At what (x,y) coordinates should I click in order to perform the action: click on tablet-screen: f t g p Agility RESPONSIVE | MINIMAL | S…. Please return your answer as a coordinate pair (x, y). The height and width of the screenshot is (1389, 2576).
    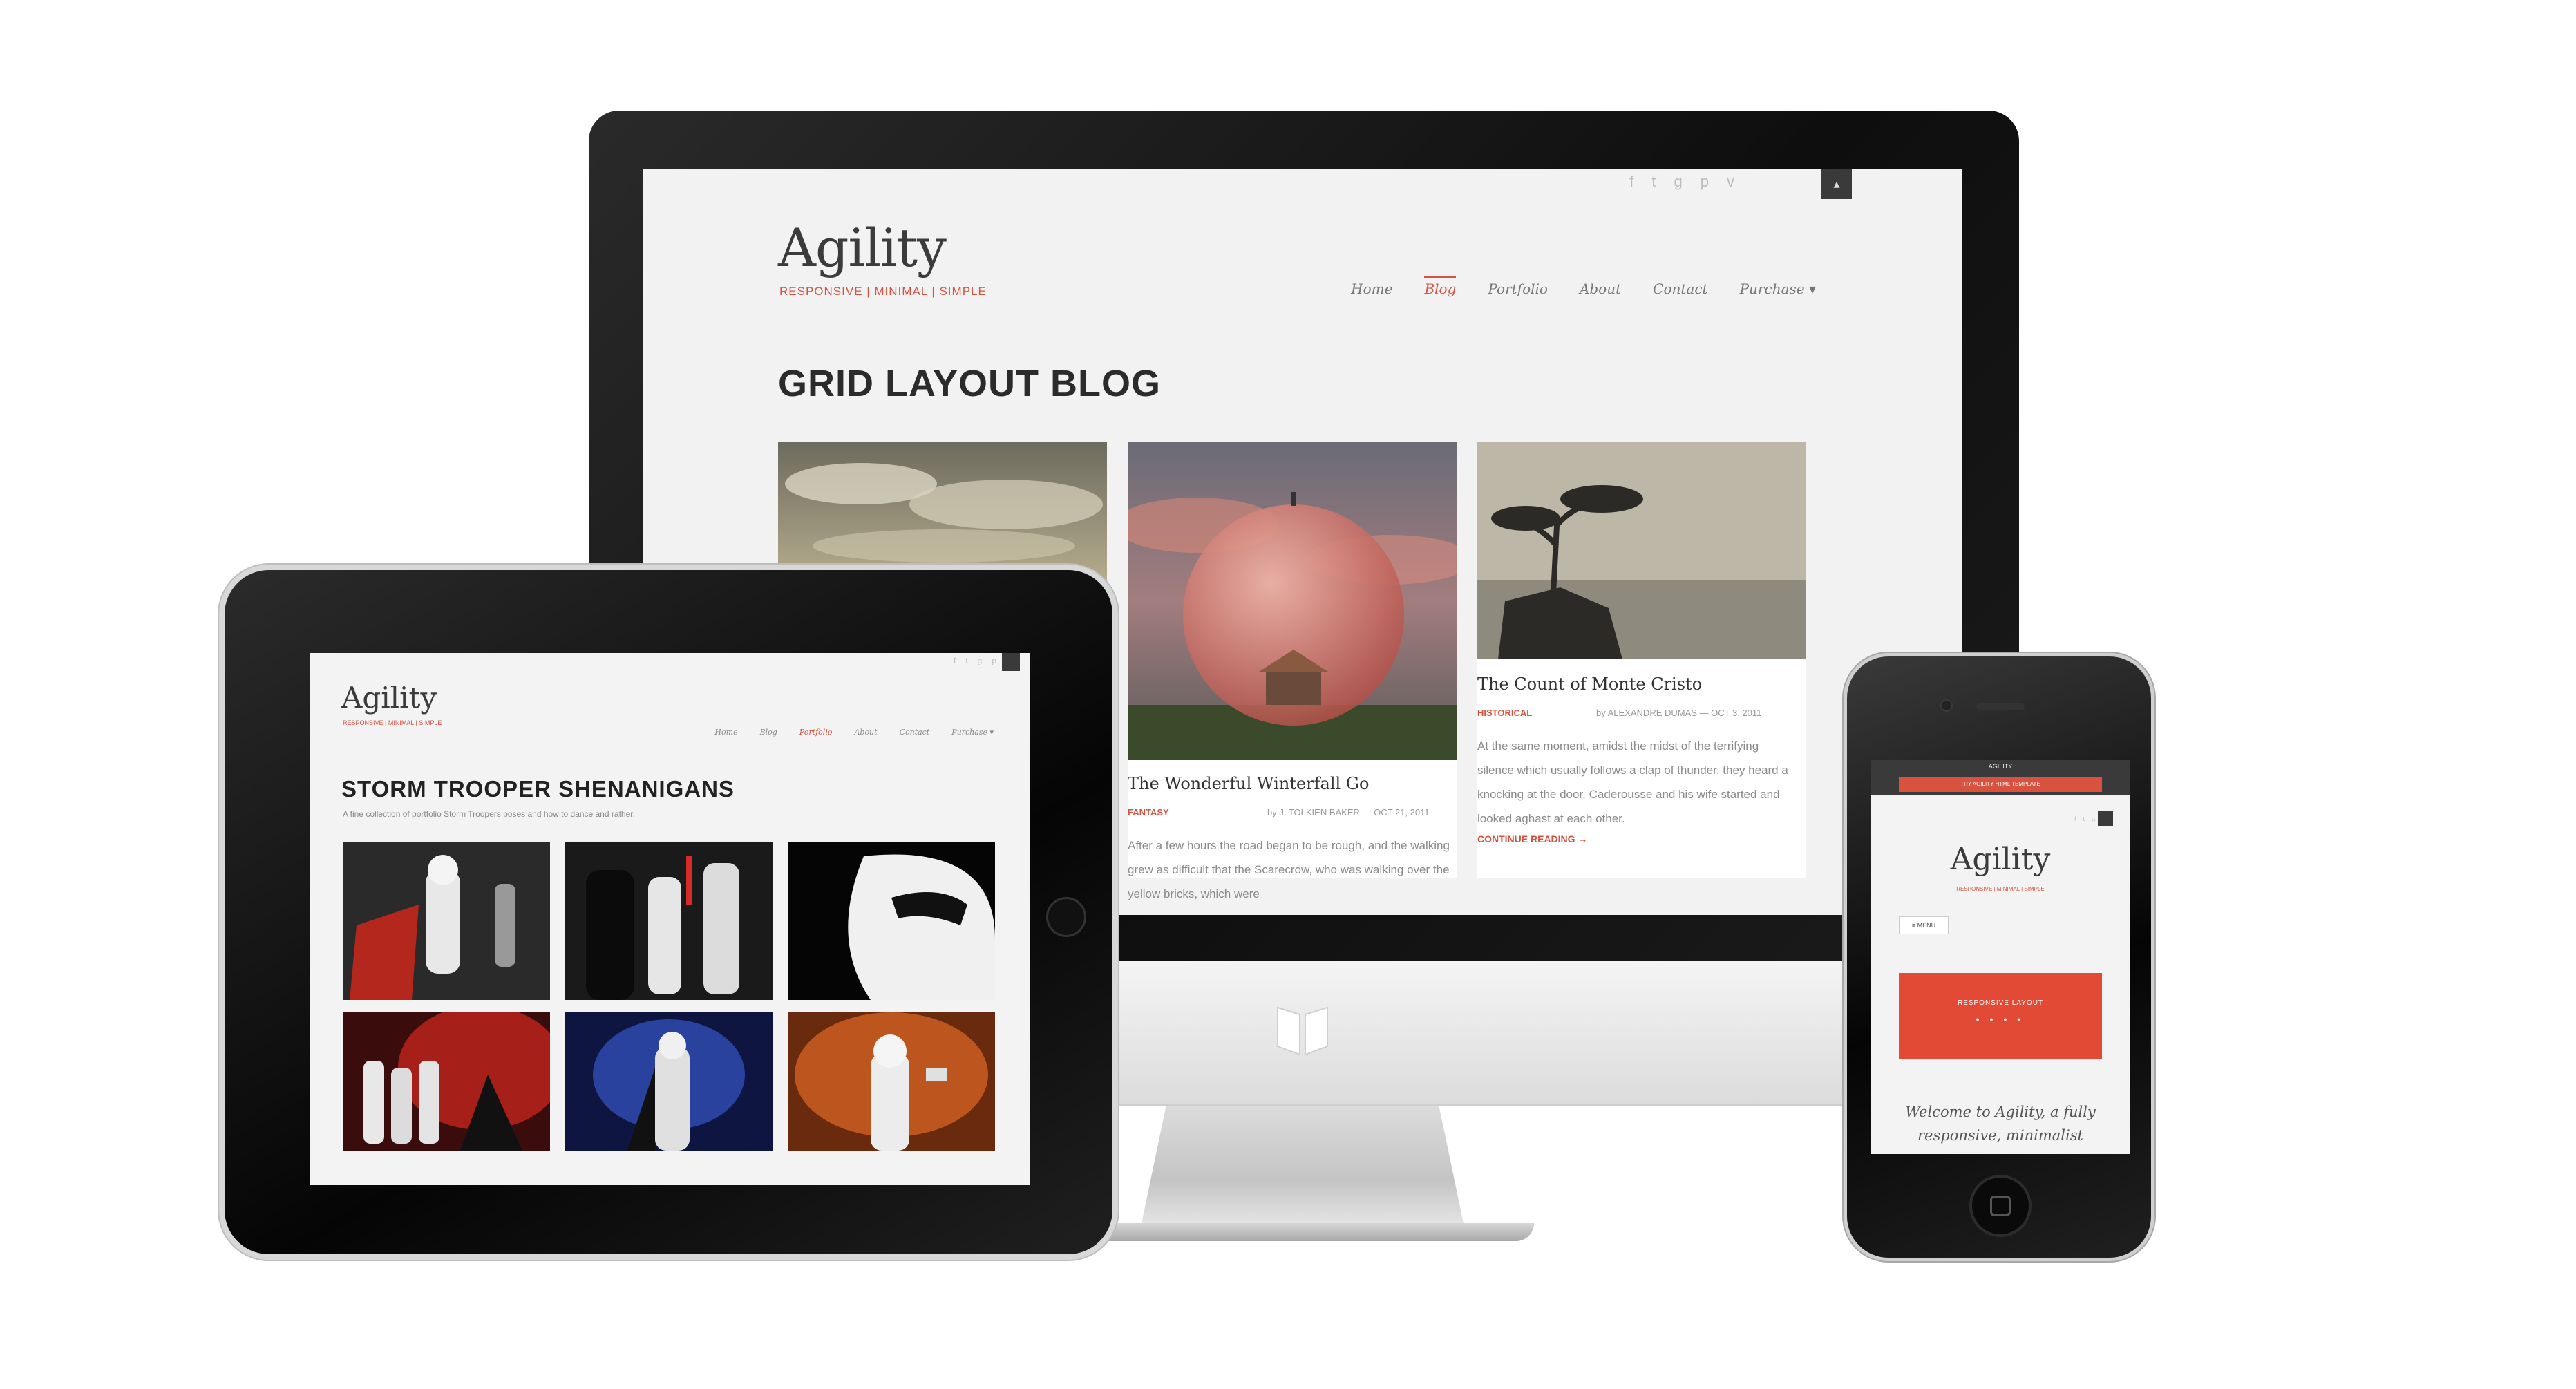
    Looking at the image, I should click on (670, 919).